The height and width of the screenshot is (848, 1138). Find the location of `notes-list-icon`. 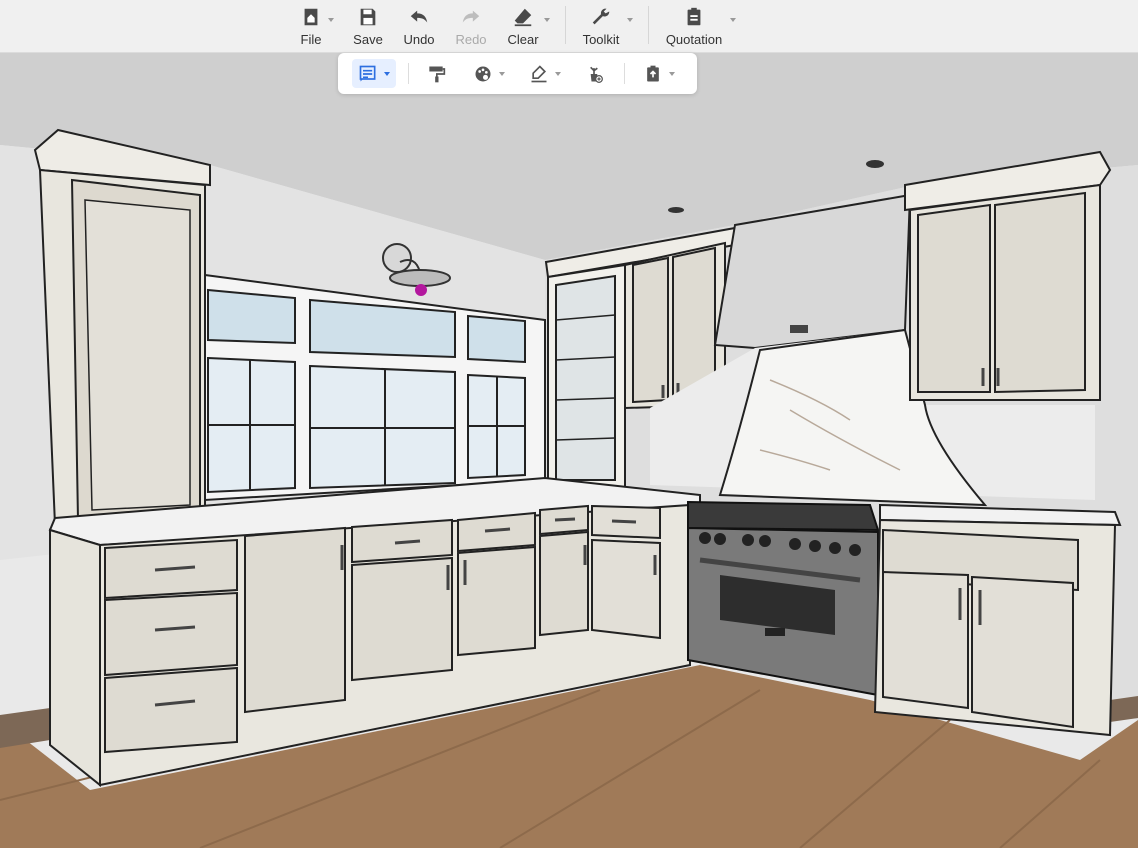

notes-list-icon is located at coordinates (367, 73).